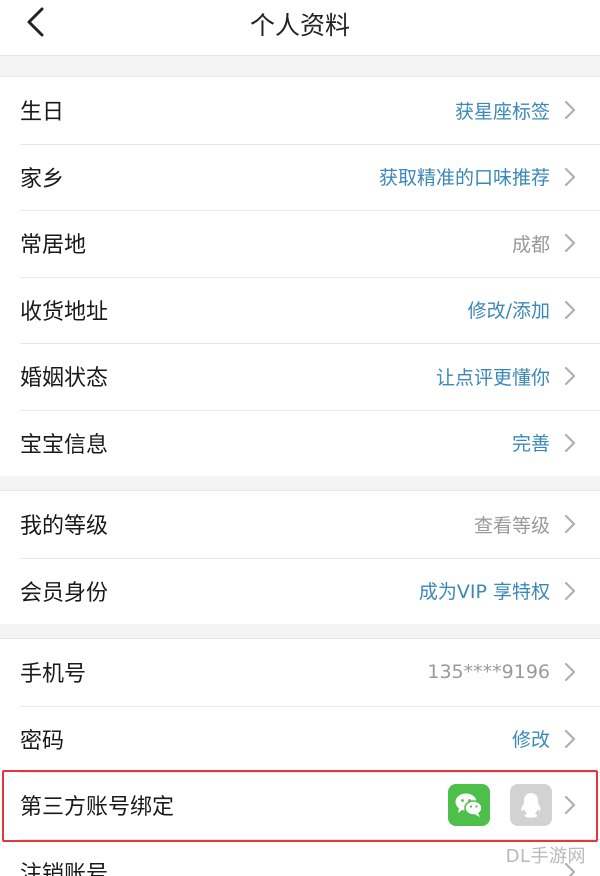  Describe the element at coordinates (530, 444) in the screenshot. I see `row-value: 完善` at that location.